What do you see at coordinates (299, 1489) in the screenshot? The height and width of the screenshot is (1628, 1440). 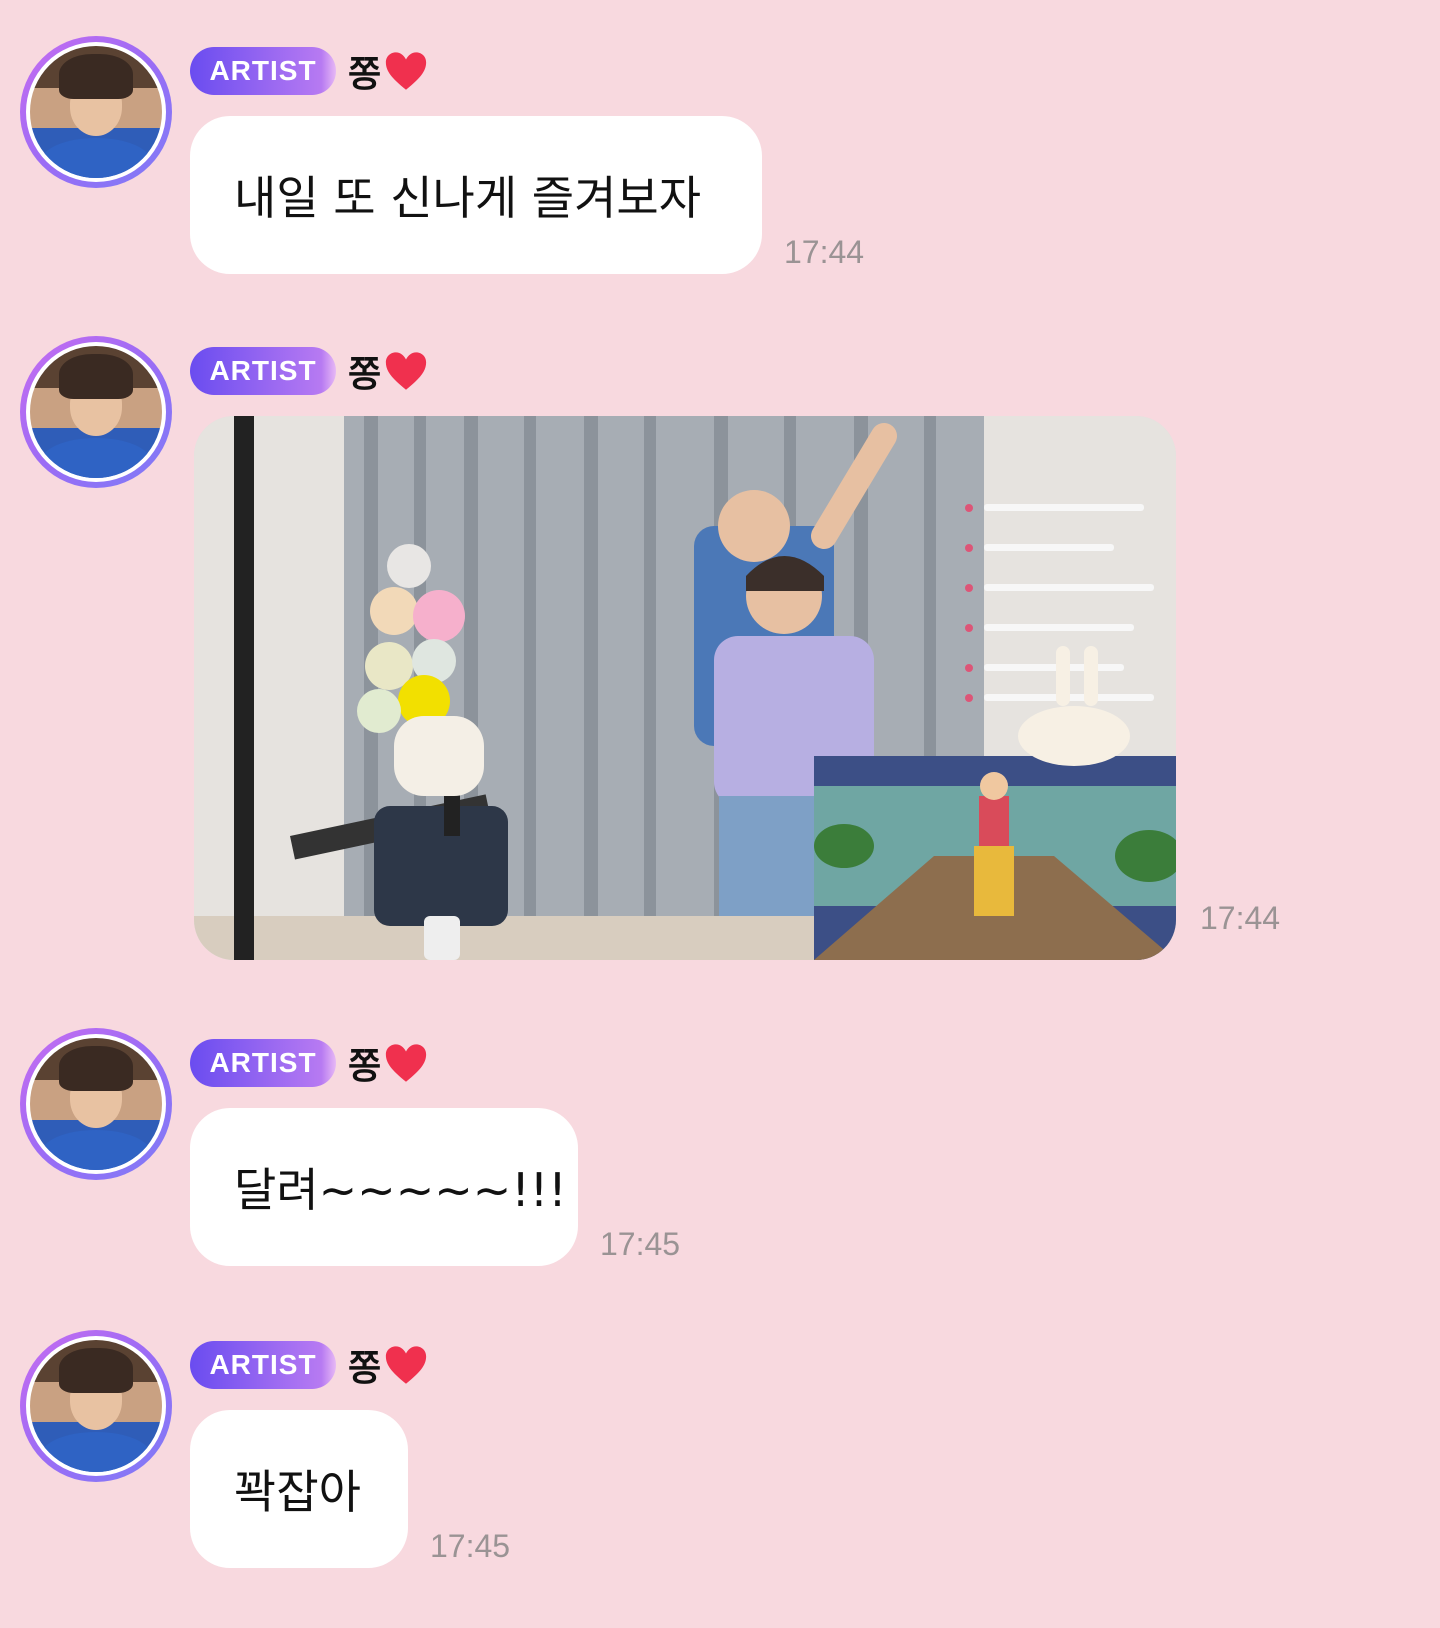 I see `message-bubble: 꽉잡아` at bounding box center [299, 1489].